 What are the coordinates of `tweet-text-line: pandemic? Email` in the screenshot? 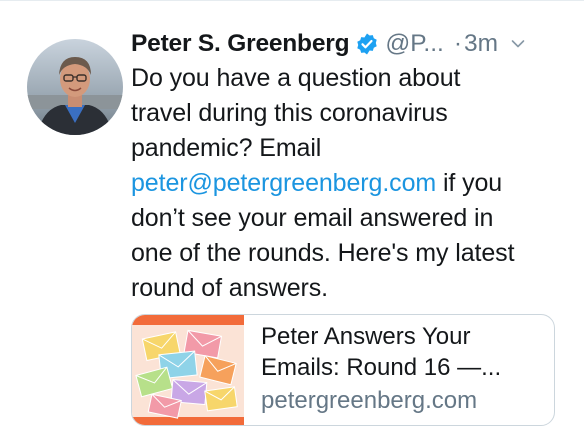 It's located at (226, 148).